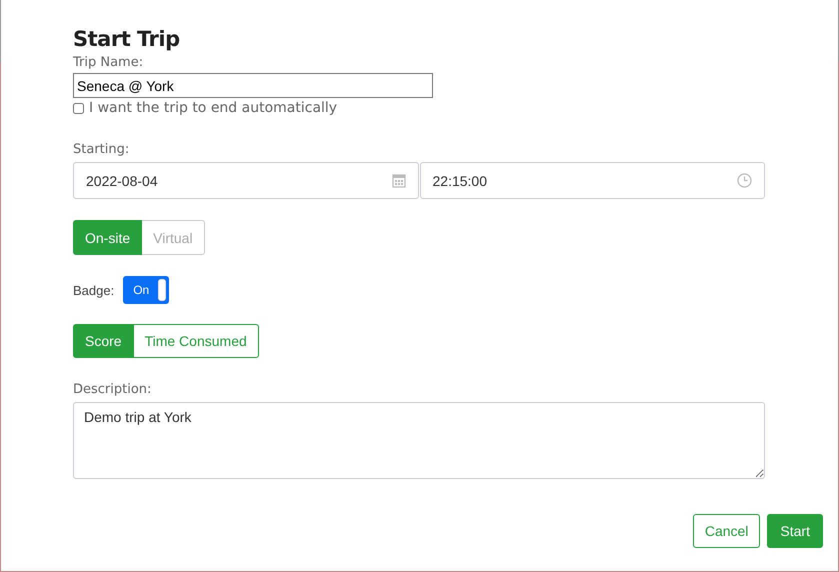 This screenshot has width=839, height=572. I want to click on field-label: Description:, so click(112, 390).